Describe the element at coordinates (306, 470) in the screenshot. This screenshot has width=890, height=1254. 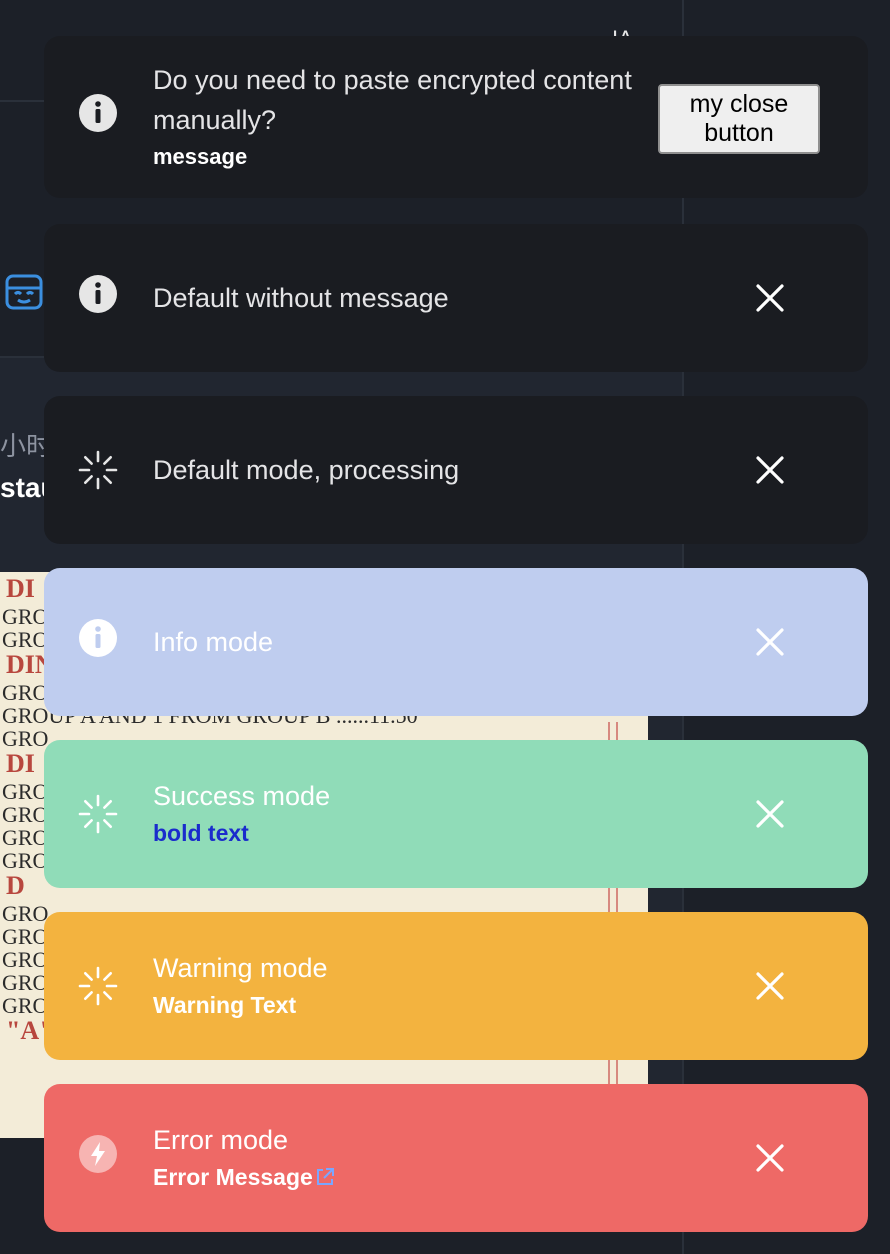
I see `toast-title: Default mode, processing` at that location.